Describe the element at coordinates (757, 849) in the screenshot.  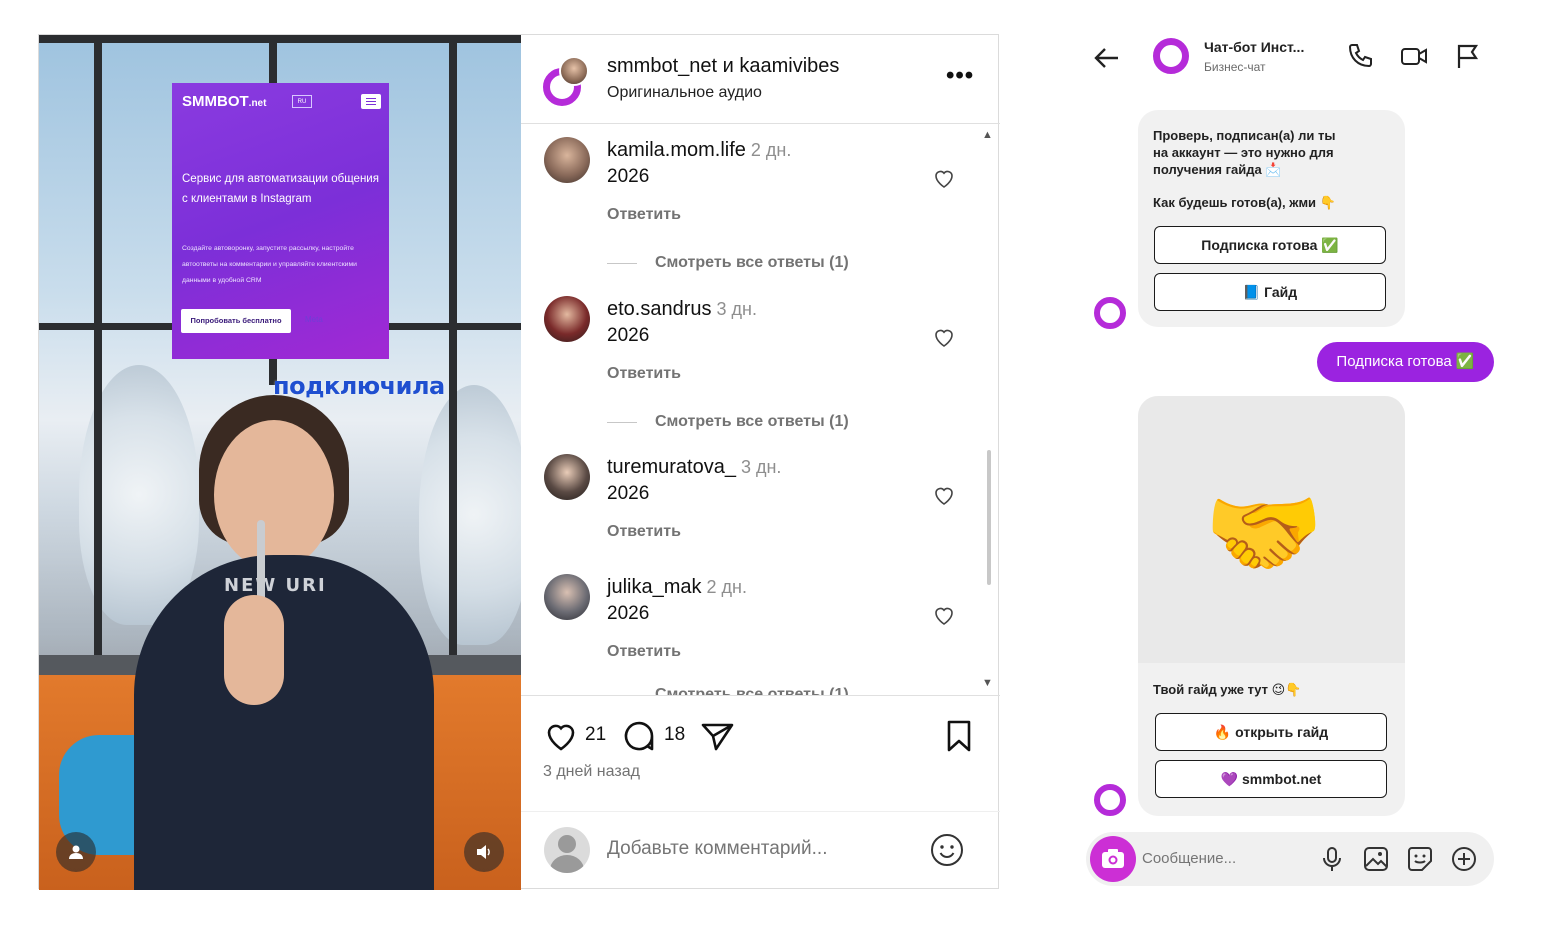
I see `add-comment-input` at that location.